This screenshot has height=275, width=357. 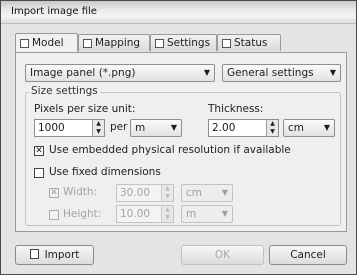 I want to click on title-bar: Import image file, so click(x=178, y=12).